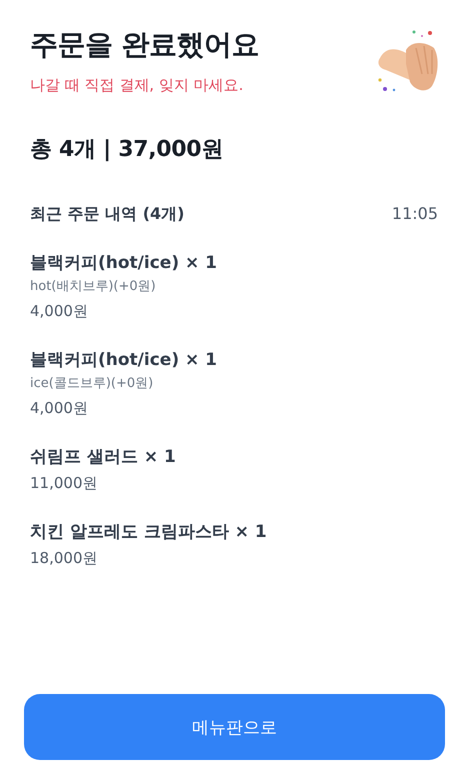  Describe the element at coordinates (234, 727) in the screenshot. I see `menu-button: 메뉴판으로` at that location.